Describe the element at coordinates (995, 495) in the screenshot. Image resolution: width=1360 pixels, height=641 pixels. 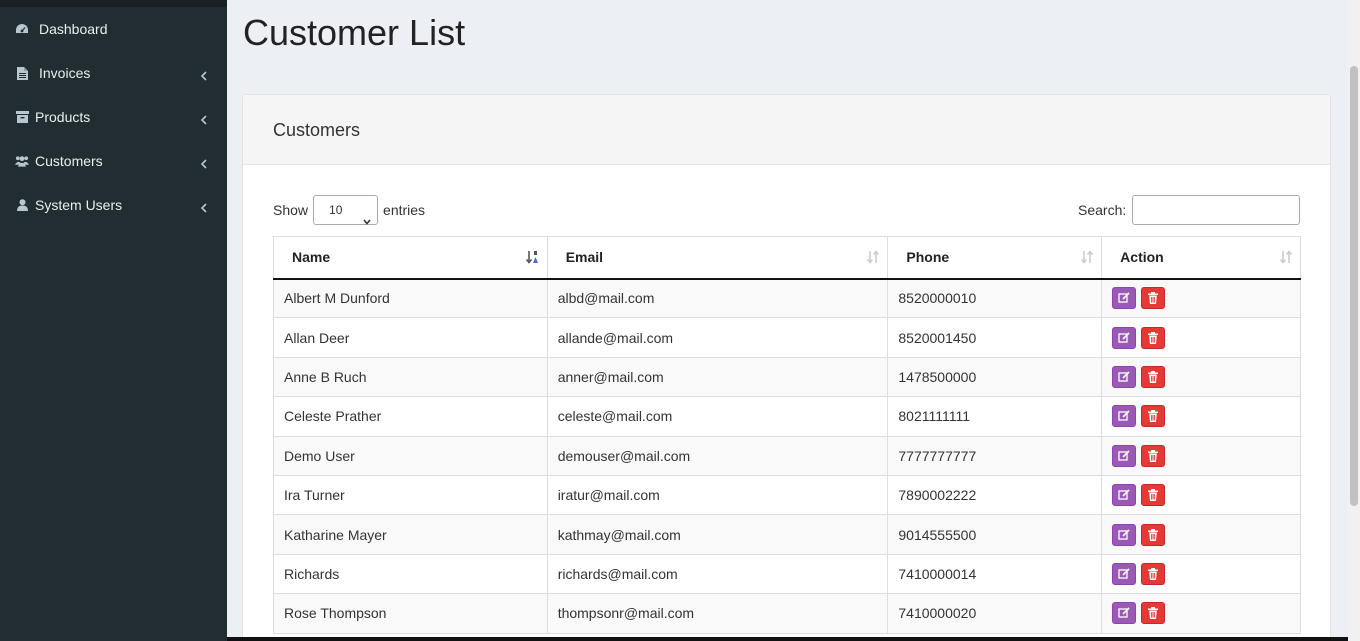
I see `cell-phone: 7890002222` at that location.